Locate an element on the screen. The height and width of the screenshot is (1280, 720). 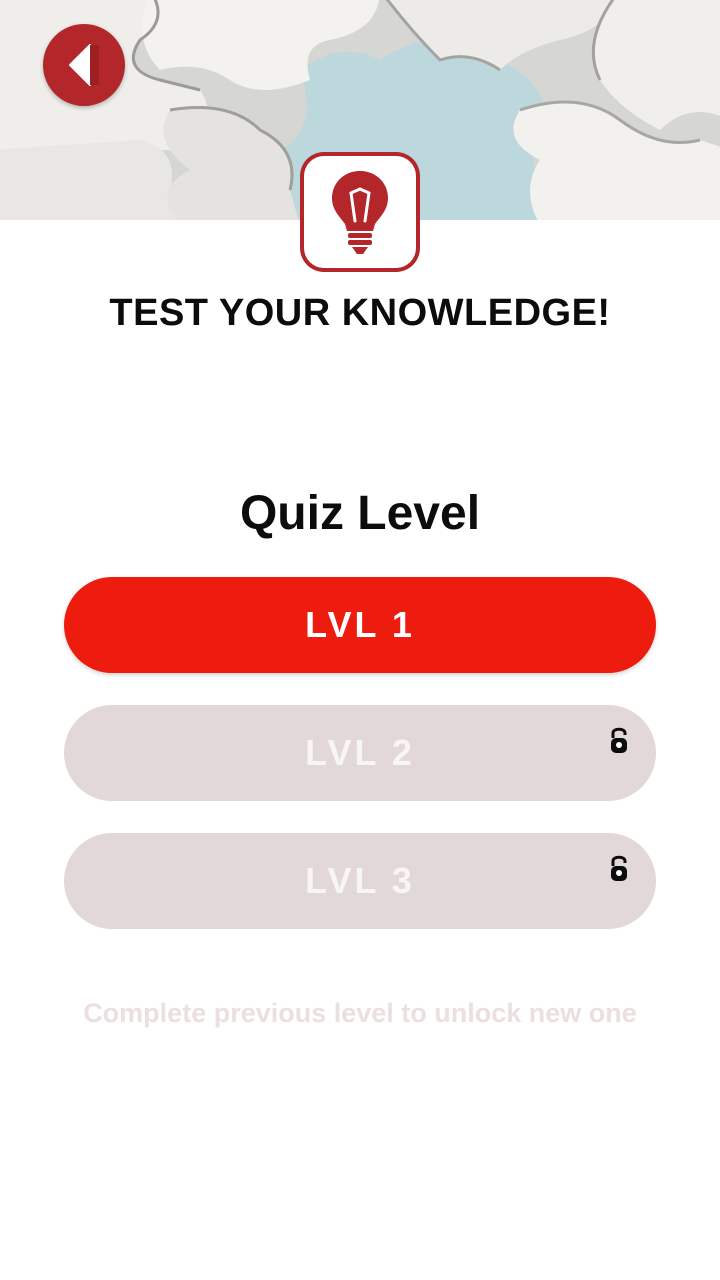
caret-left-icon is located at coordinates (84, 65).